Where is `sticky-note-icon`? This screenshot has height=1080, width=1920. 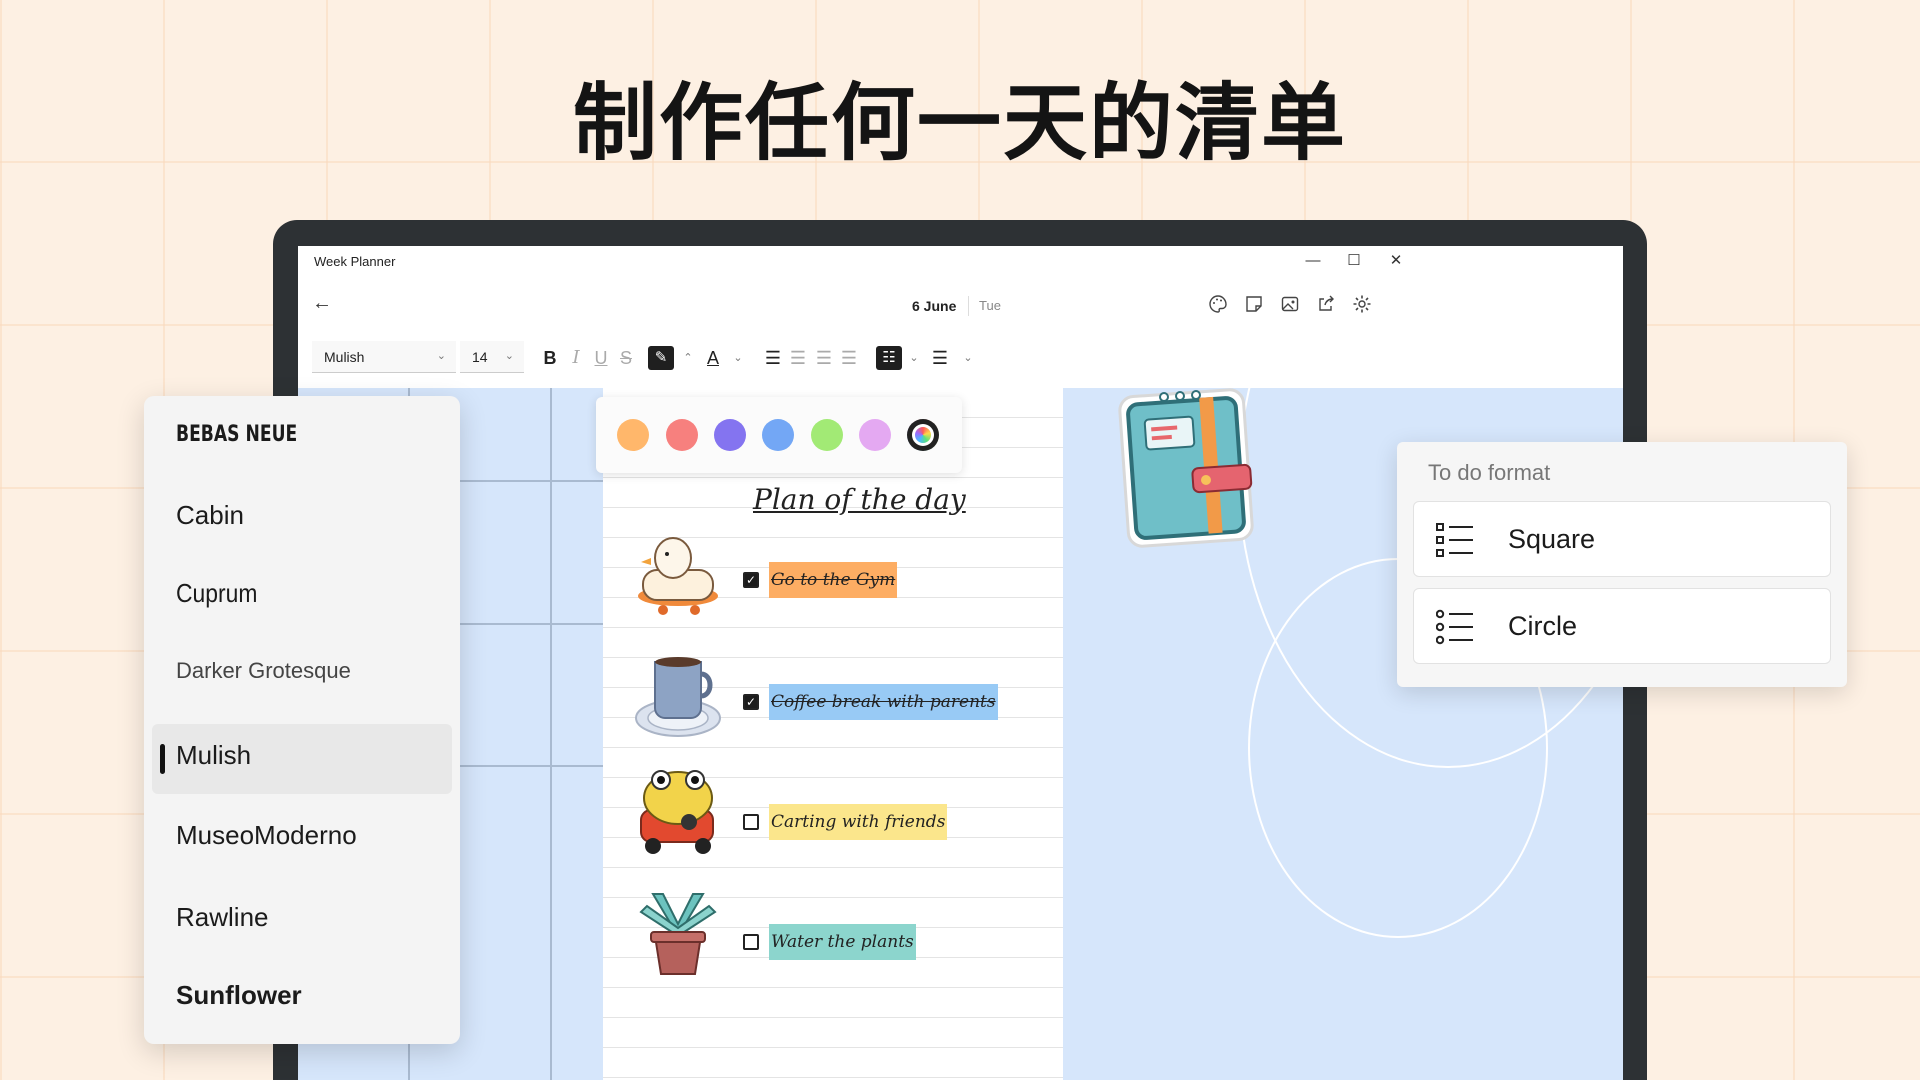
sticky-note-icon is located at coordinates (1254, 306).